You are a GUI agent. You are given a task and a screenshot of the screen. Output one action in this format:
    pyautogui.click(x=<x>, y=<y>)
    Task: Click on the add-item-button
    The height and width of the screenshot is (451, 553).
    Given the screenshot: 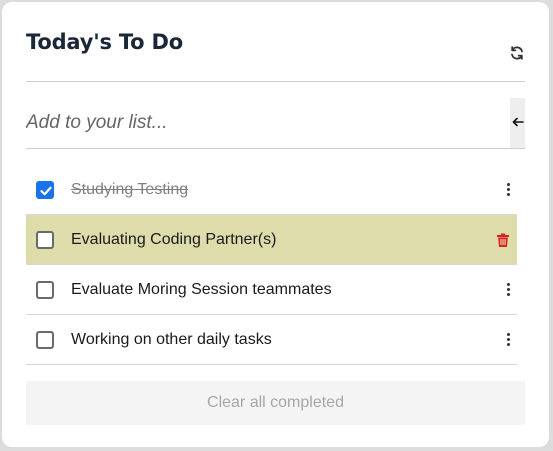 What is the action you would take?
    pyautogui.click(x=517, y=123)
    